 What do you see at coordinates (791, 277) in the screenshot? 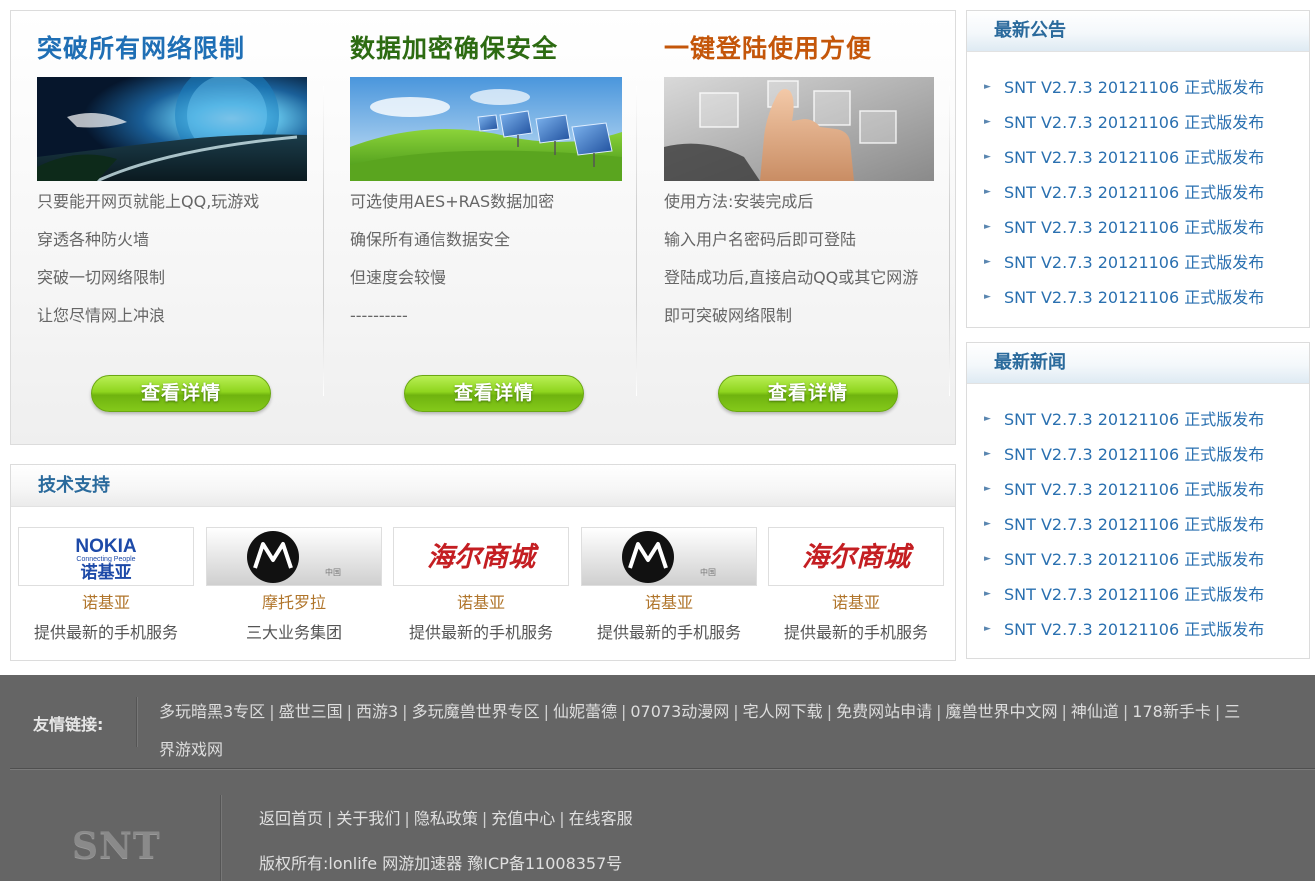
I see `feature-line: 登陆成功后,直接启动QQ或其它网游` at bounding box center [791, 277].